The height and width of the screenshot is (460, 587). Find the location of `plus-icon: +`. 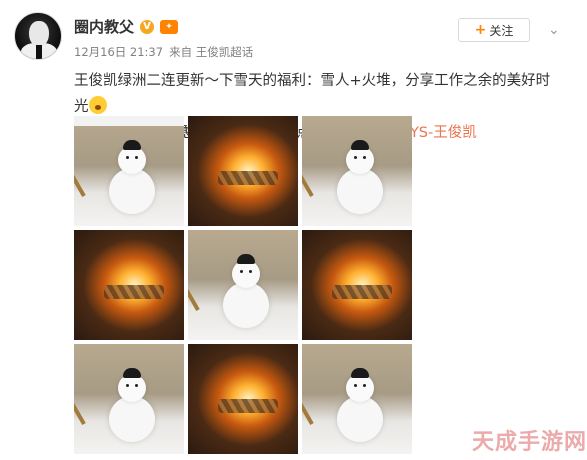

plus-icon: + is located at coordinates (480, 30).